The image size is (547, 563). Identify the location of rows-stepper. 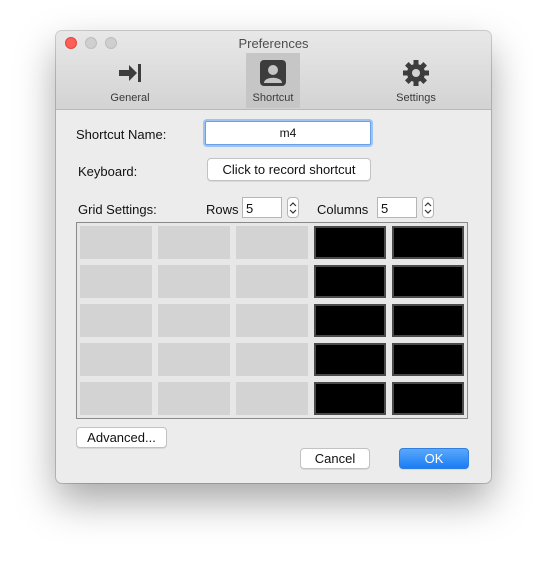
(293, 207).